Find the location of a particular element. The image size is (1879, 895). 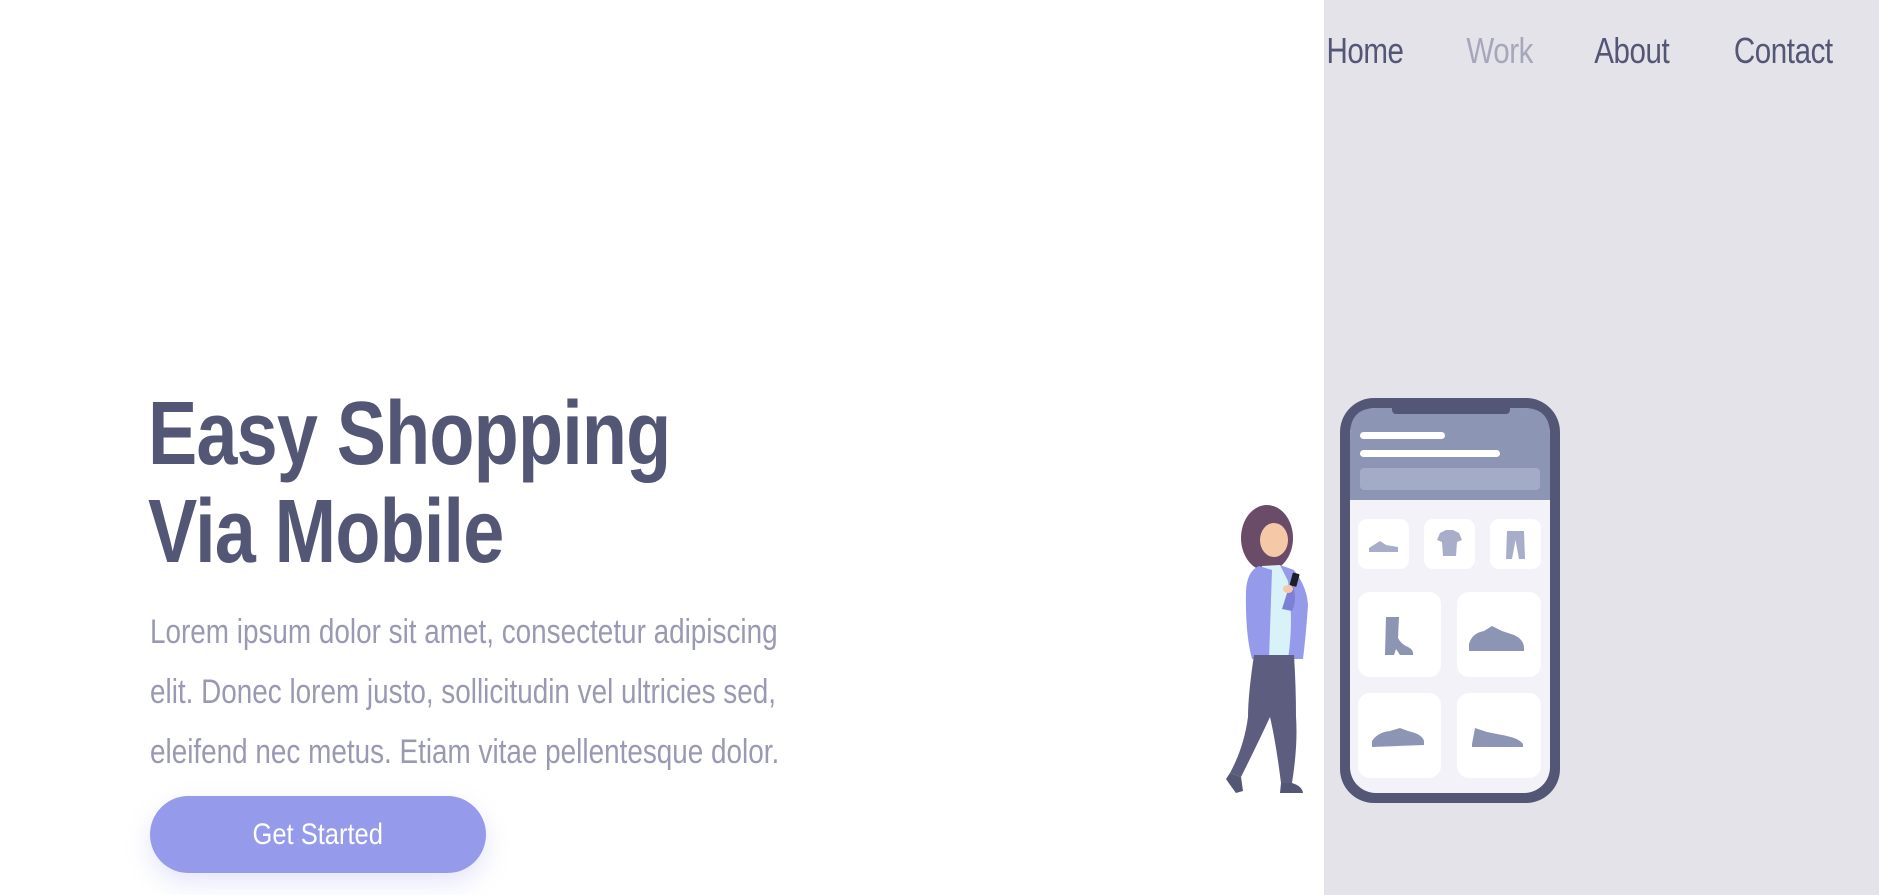

pants is located at coordinates (1263, 719).